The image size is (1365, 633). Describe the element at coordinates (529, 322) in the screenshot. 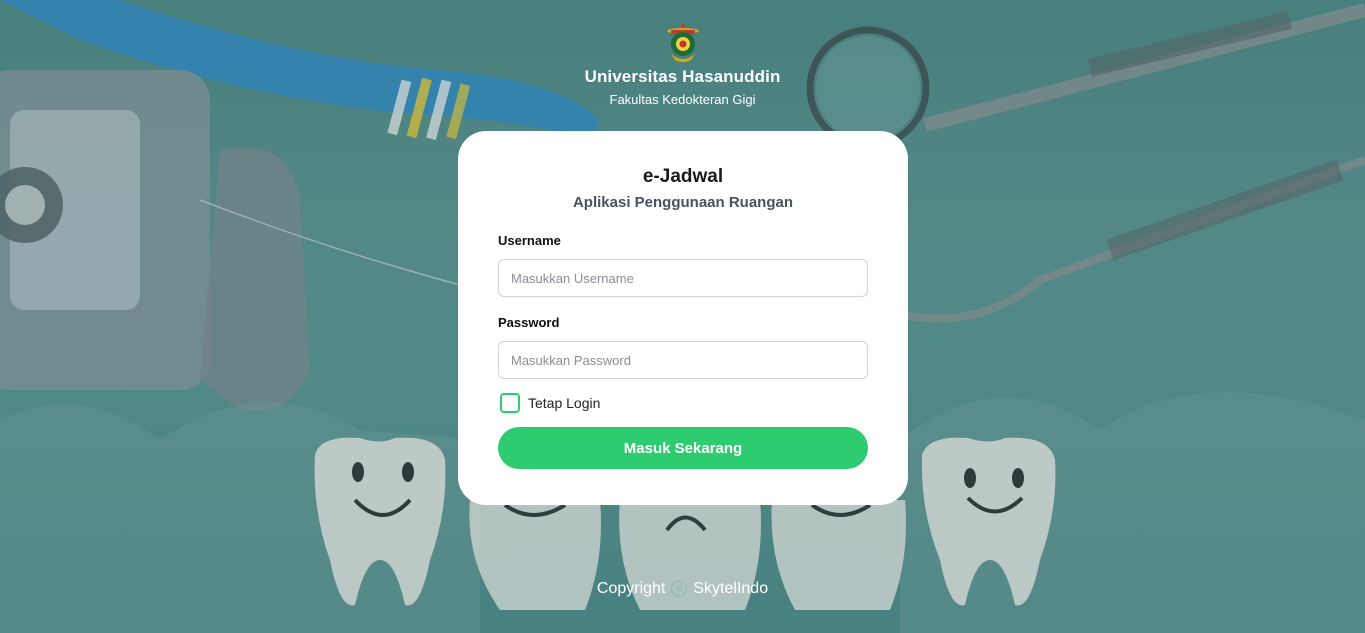

I see `password-label: Password` at that location.